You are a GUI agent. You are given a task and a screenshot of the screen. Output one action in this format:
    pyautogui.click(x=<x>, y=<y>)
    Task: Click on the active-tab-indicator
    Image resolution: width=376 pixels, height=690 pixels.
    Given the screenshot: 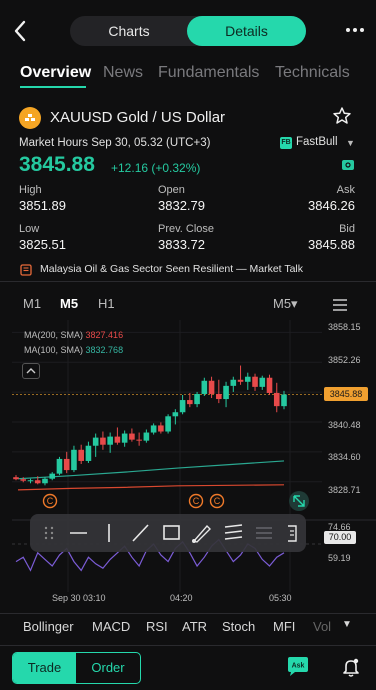 What is the action you would take?
    pyautogui.click(x=53, y=87)
    